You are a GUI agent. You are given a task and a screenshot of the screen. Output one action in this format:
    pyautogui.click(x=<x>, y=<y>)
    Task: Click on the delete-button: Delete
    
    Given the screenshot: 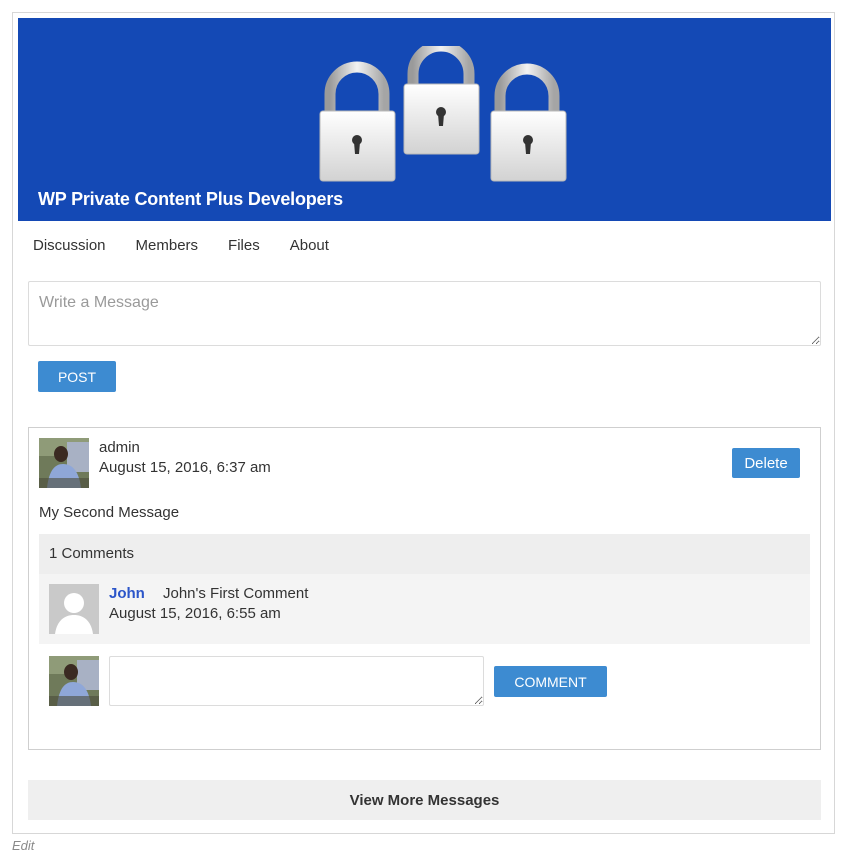 What is the action you would take?
    pyautogui.click(x=766, y=463)
    